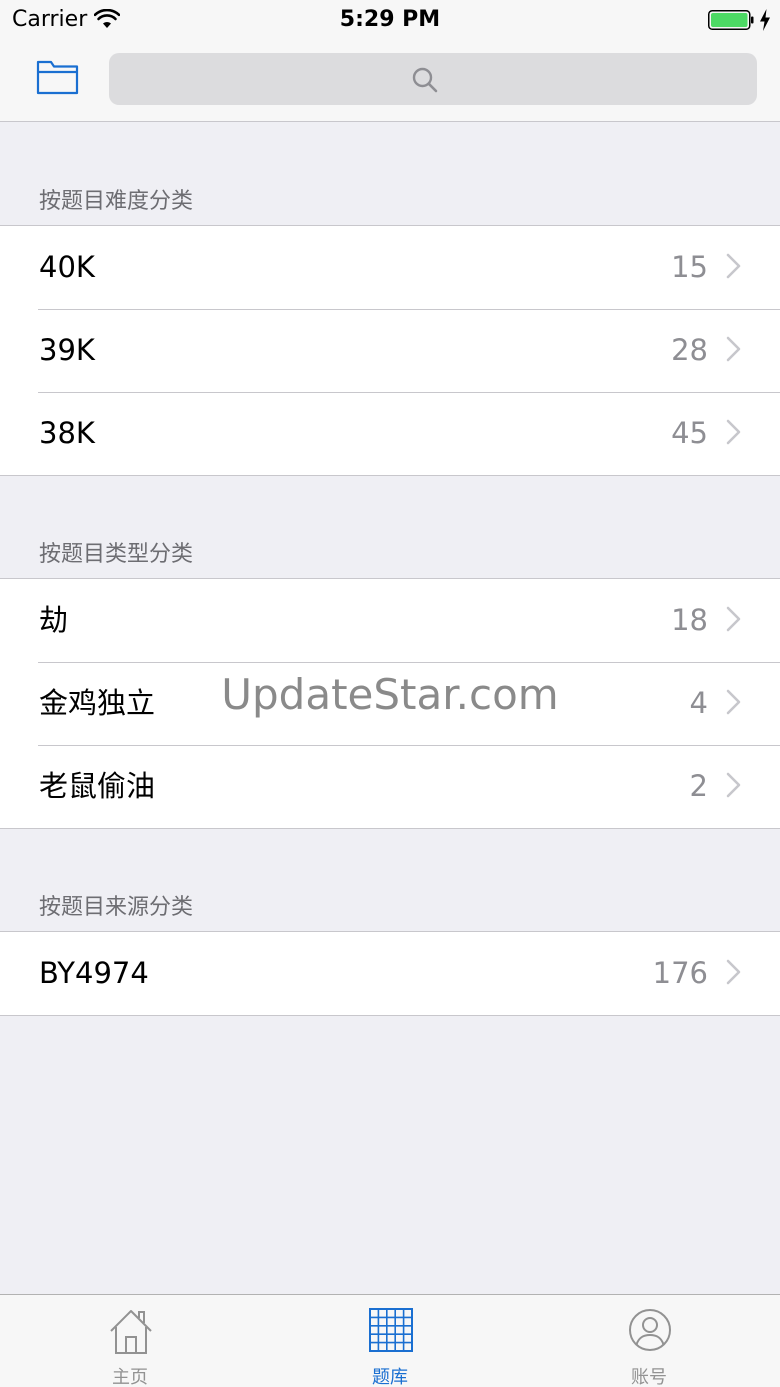 This screenshot has width=780, height=1387. What do you see at coordinates (94, 973) in the screenshot?
I see `row-title: BY4974` at bounding box center [94, 973].